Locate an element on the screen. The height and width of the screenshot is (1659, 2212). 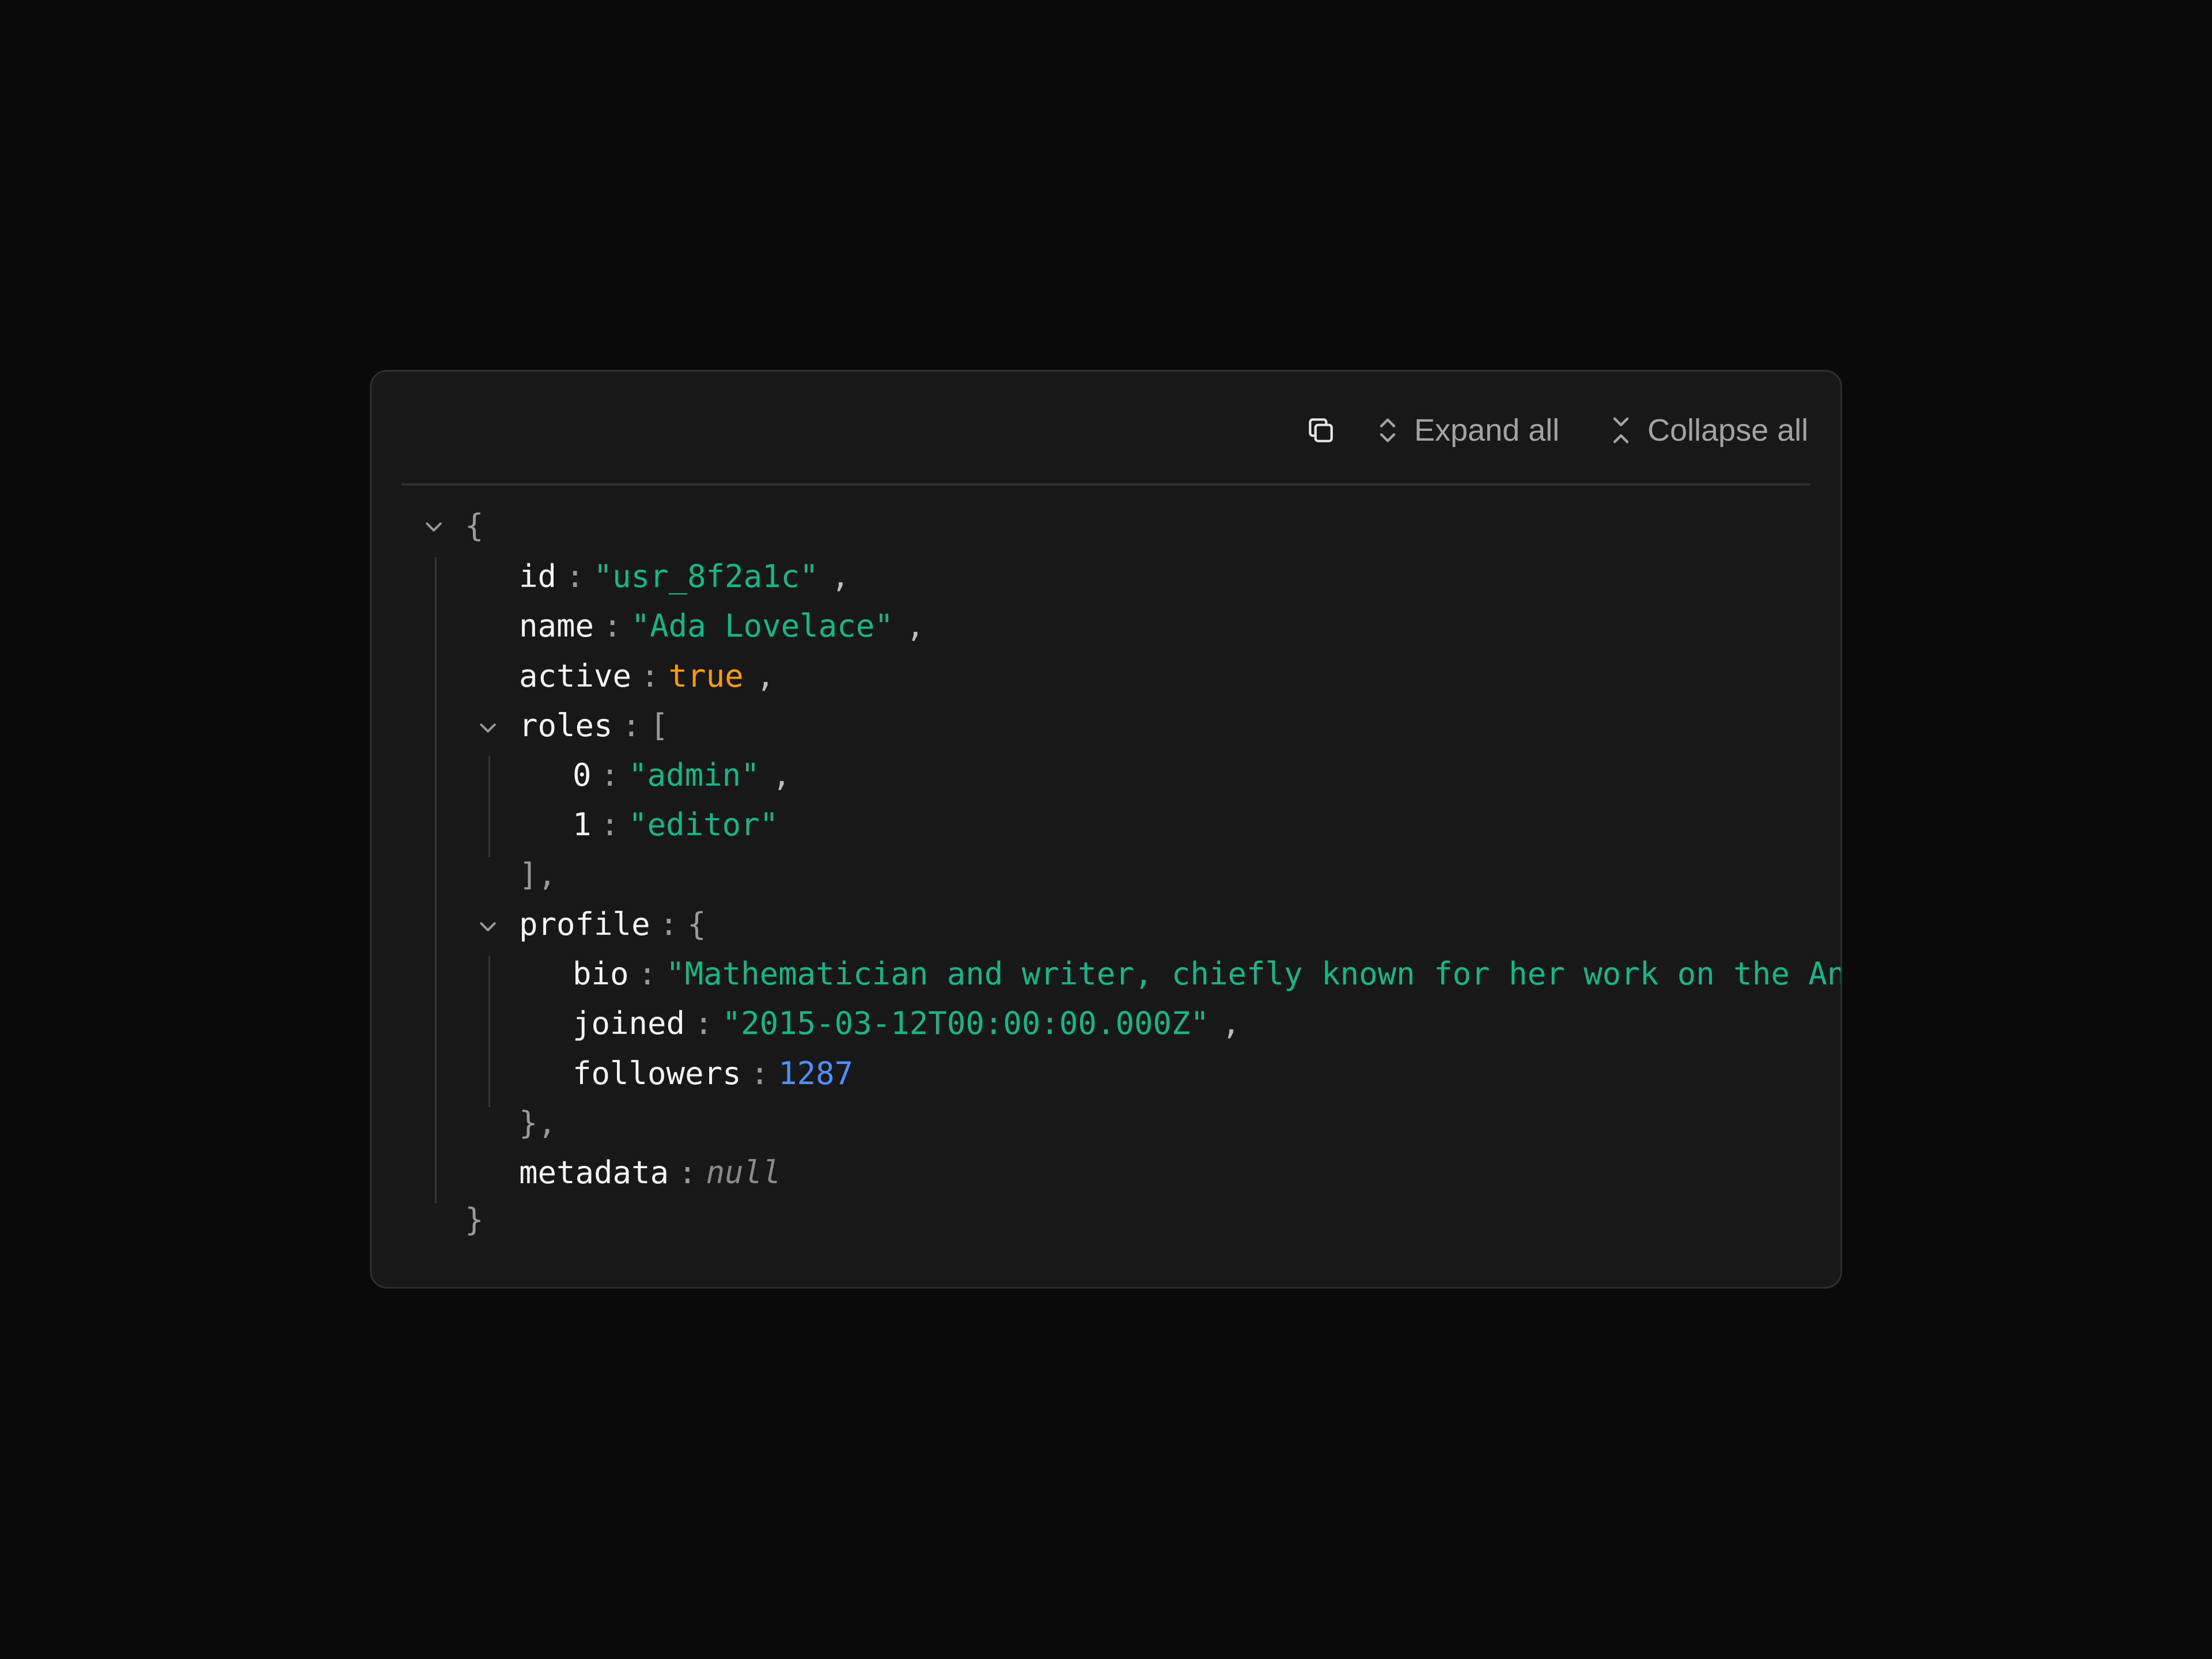
tree-row-id: id : "usr_8f2a1c" , is located at coordinates (684, 576).